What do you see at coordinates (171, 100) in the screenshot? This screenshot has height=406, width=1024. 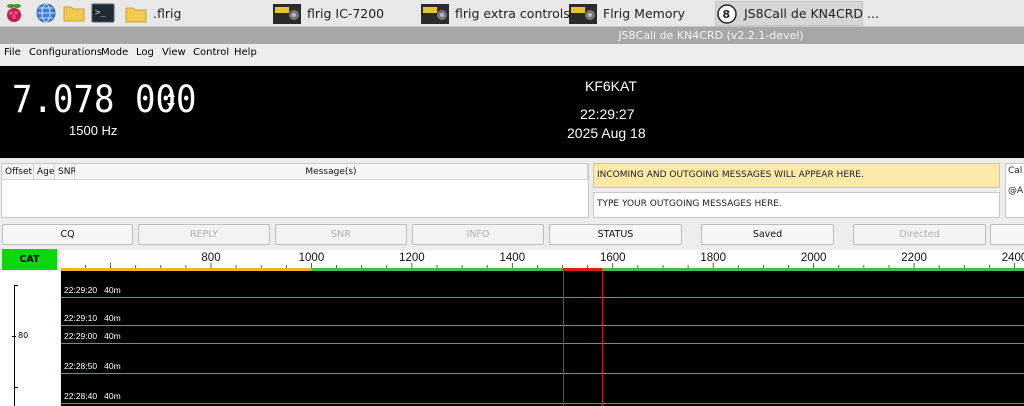 I see `frequency-spinner-icon` at bounding box center [171, 100].